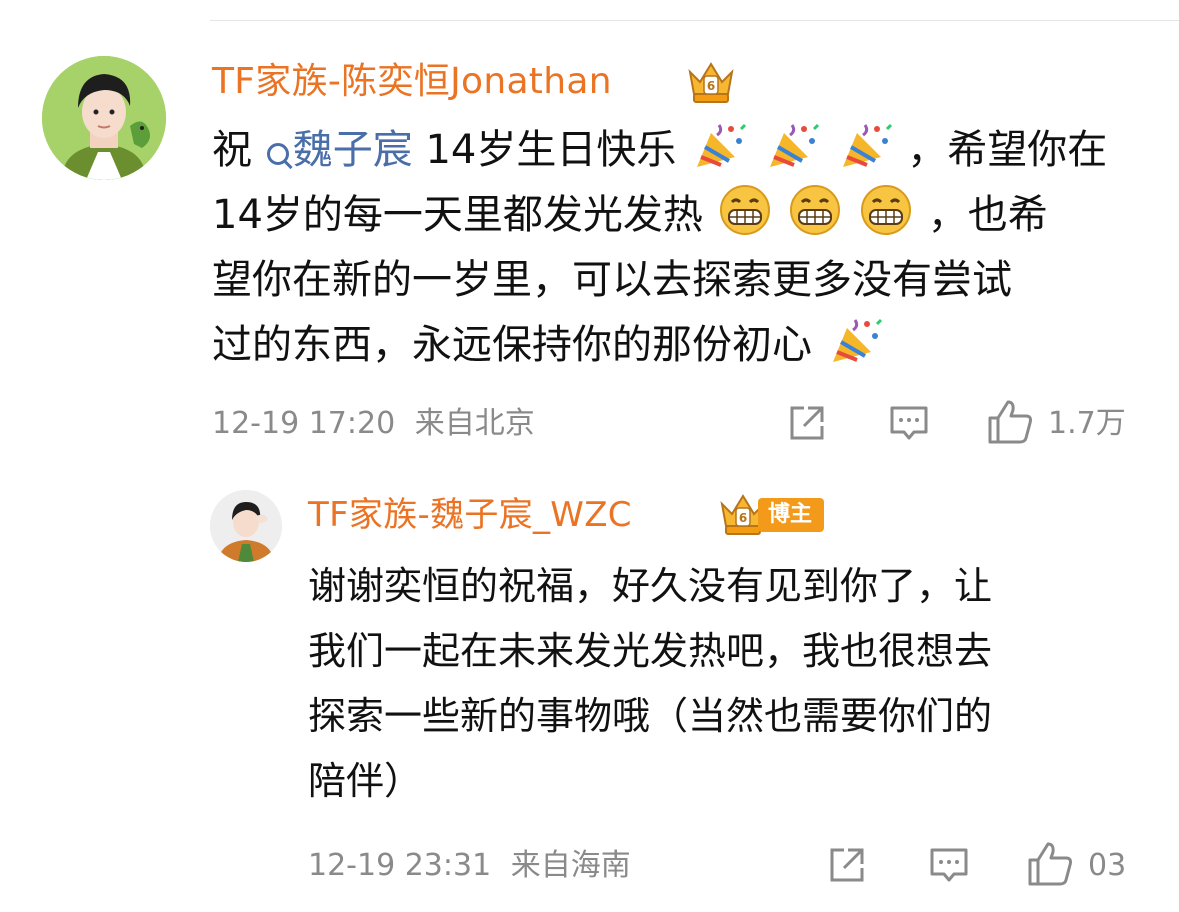 The width and height of the screenshot is (1179, 912). Describe the element at coordinates (412, 82) in the screenshot. I see `comment-username: TF家族-陈奕恒Jonathan` at that location.